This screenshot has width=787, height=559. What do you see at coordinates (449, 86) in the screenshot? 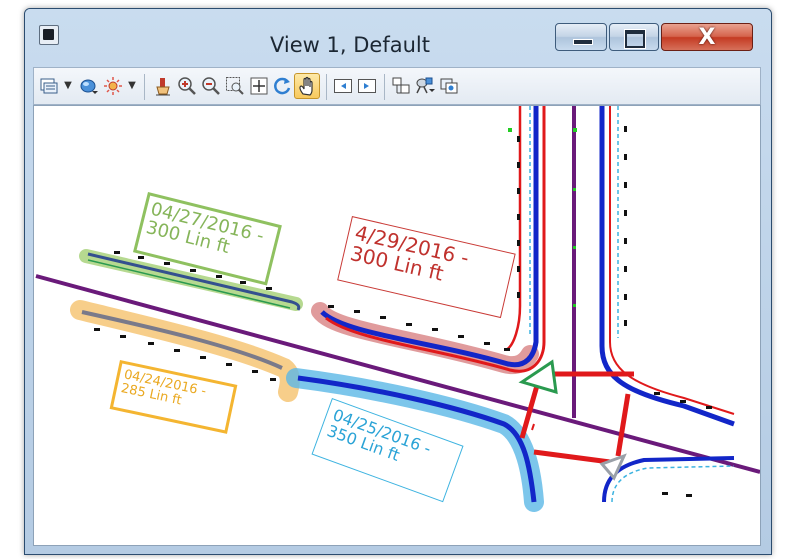
I see `copy-view-icon` at bounding box center [449, 86].